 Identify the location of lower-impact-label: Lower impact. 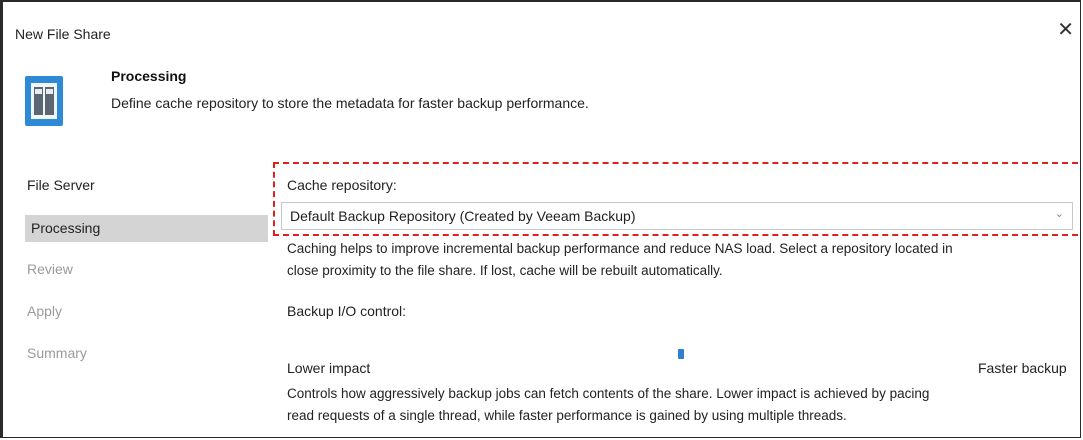
(329, 368).